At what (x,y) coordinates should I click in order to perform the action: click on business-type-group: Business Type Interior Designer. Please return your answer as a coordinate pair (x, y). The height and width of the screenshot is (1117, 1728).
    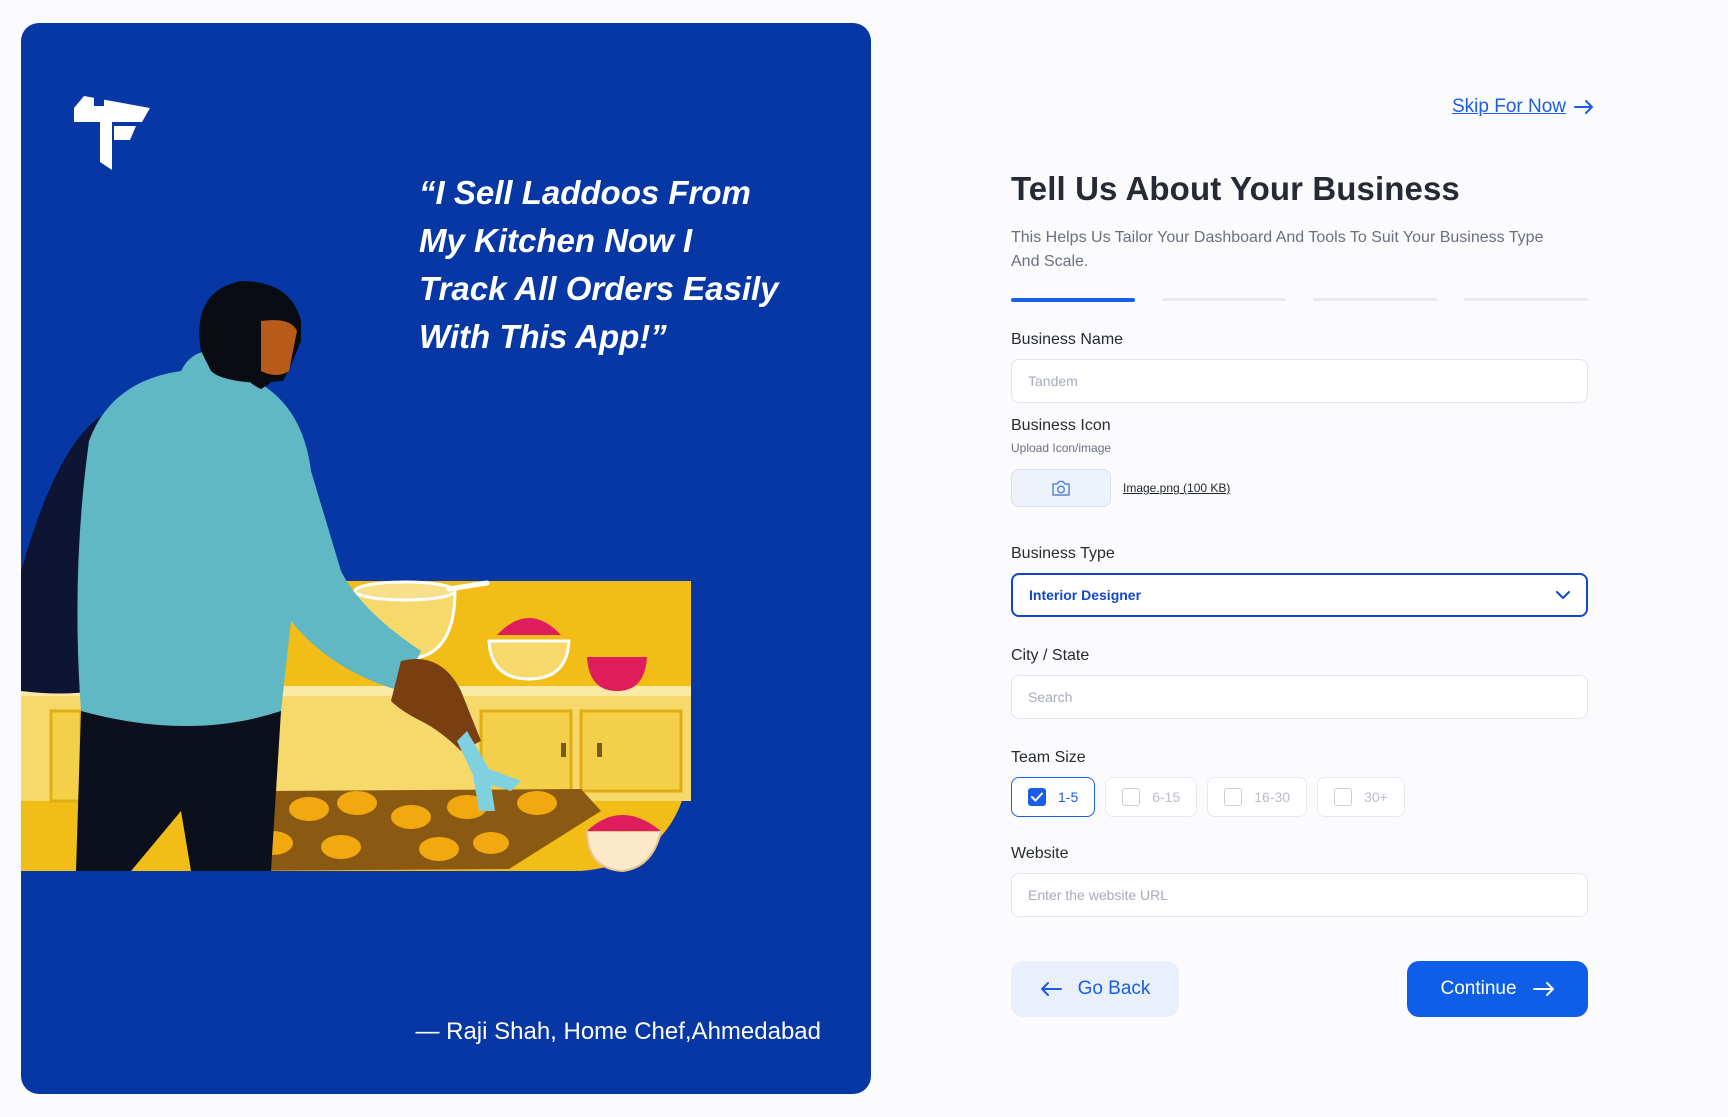
    Looking at the image, I should click on (1299, 581).